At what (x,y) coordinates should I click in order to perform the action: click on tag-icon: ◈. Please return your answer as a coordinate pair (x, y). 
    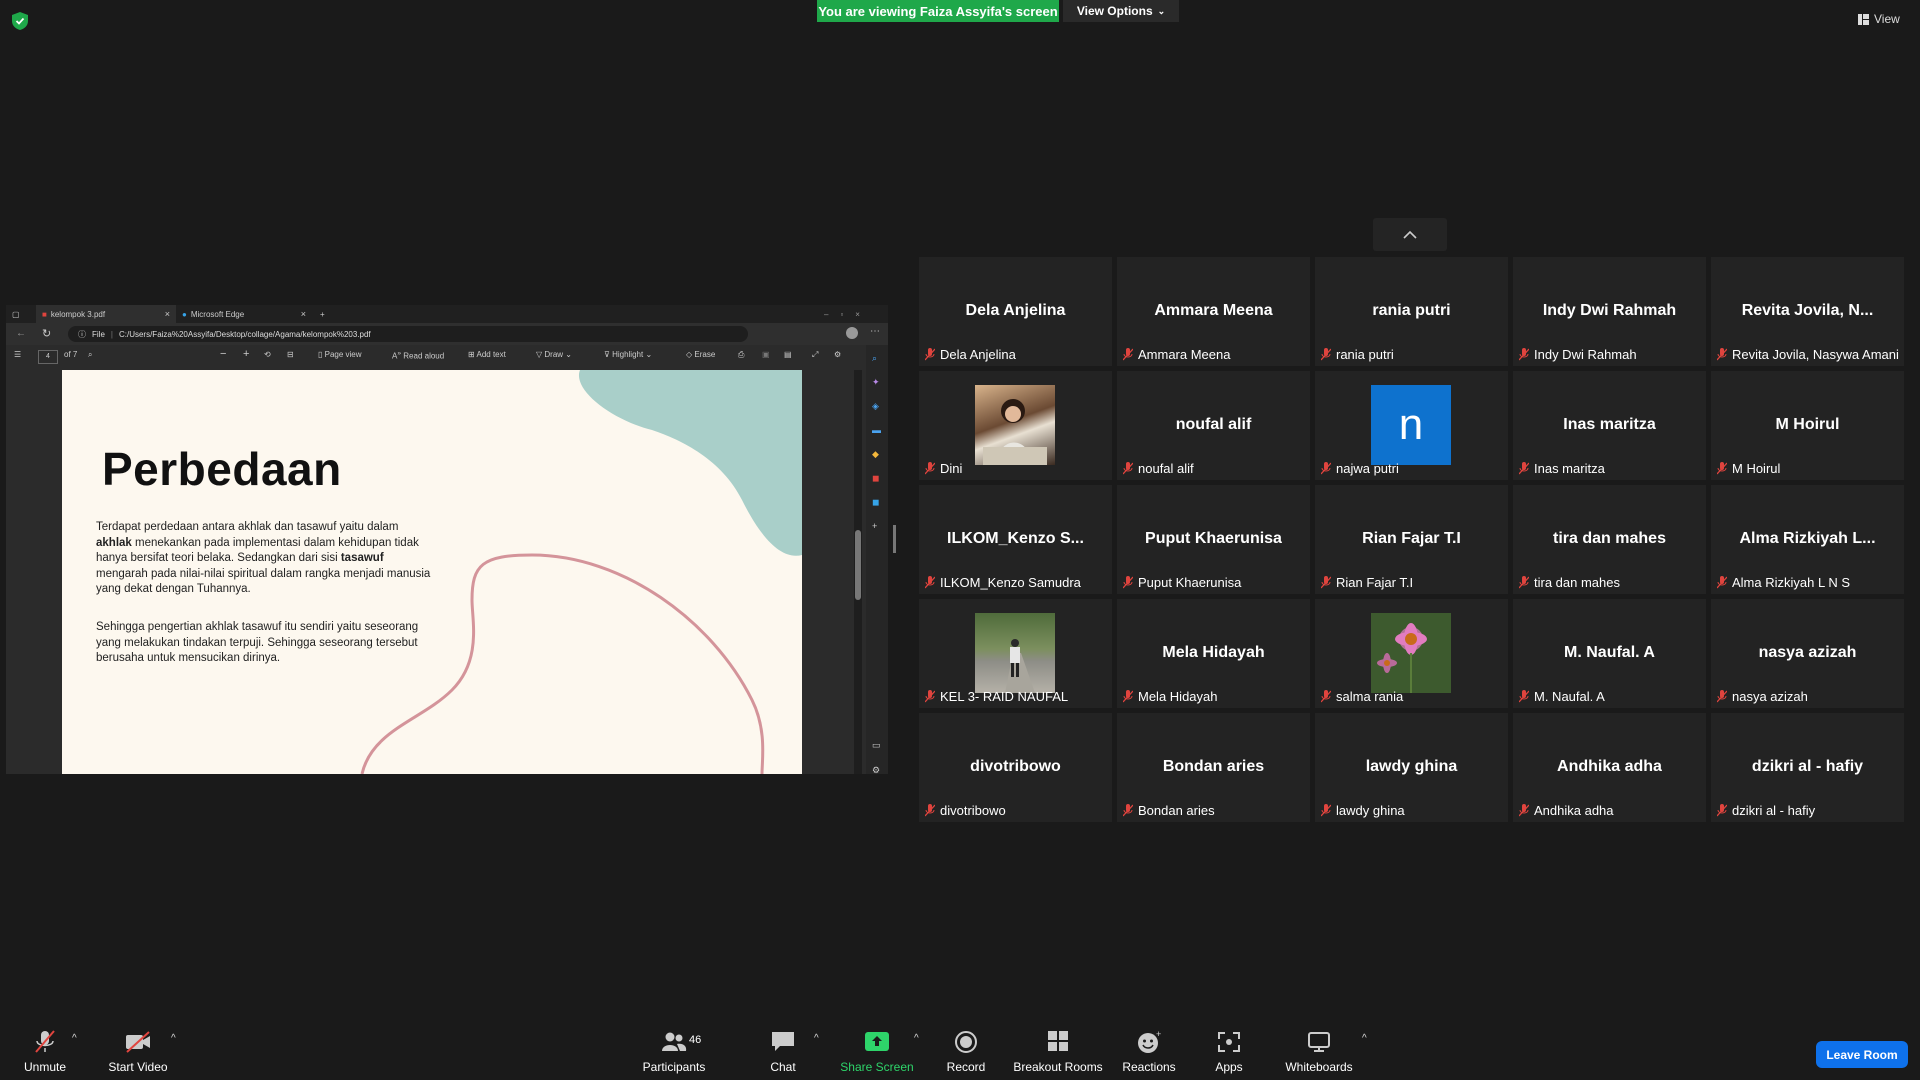
    Looking at the image, I should click on (877, 406).